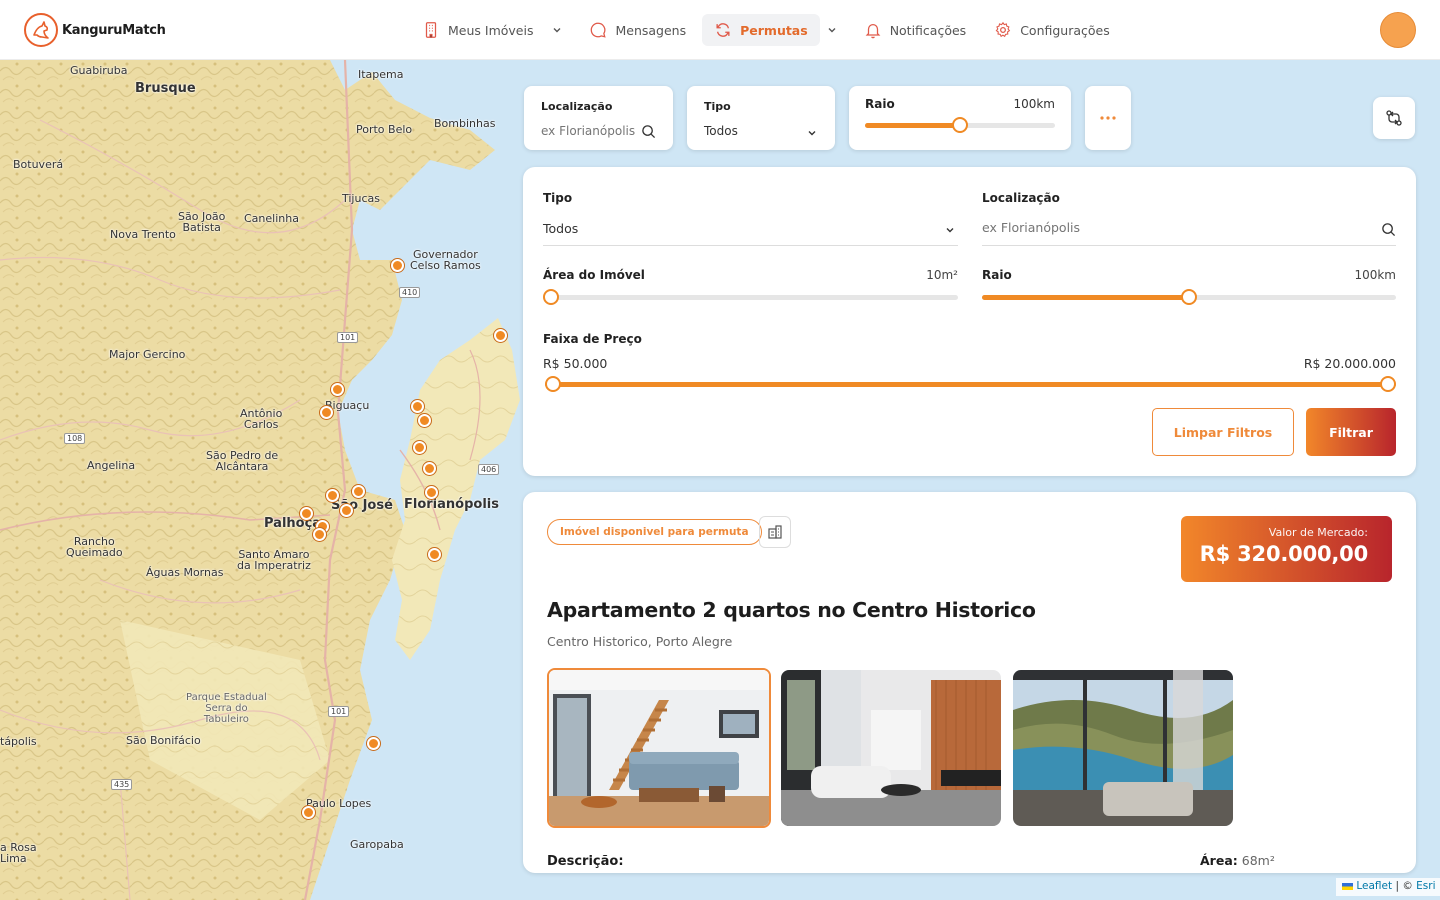 This screenshot has width=1440, height=900. What do you see at coordinates (18, 853) in the screenshot?
I see `map-label: a Rosa Lima` at bounding box center [18, 853].